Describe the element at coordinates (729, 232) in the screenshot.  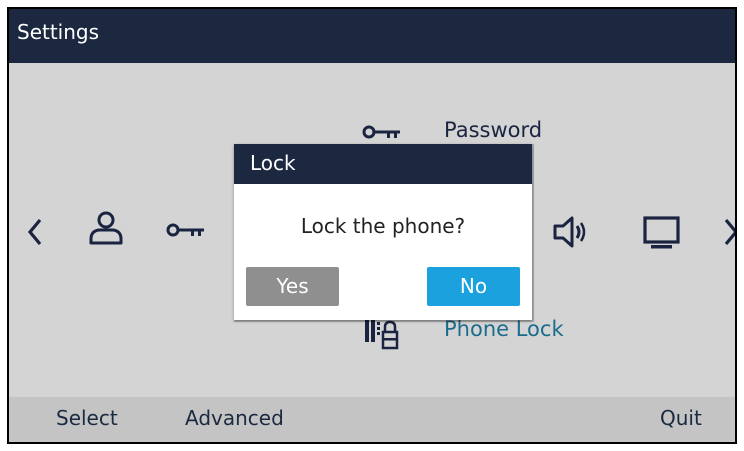
I see `chevron-right-icon` at that location.